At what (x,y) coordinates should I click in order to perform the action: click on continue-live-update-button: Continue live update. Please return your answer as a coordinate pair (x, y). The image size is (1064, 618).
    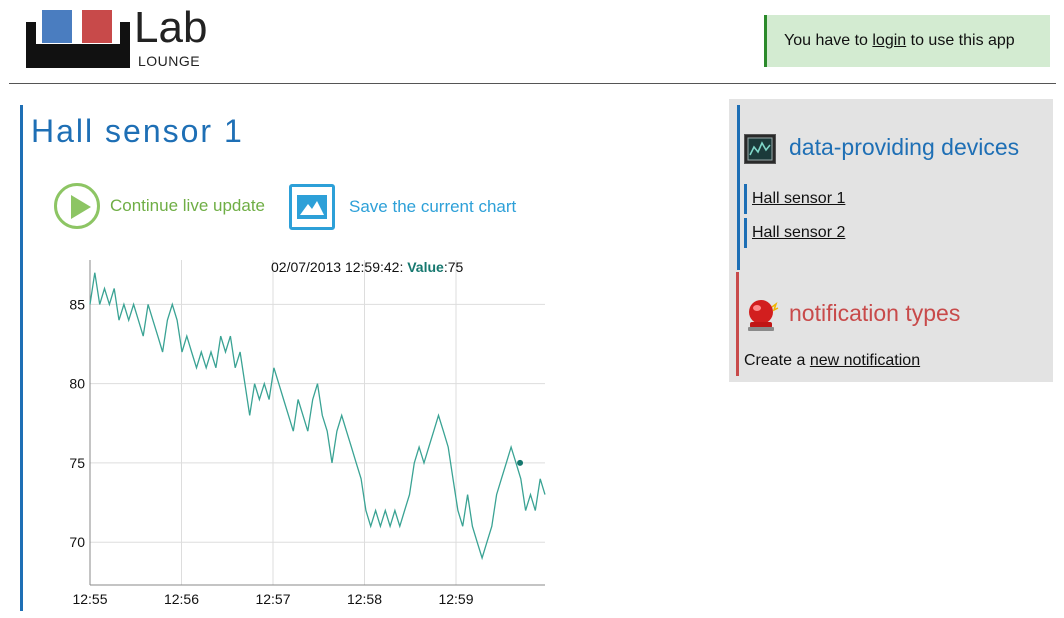
    Looking at the image, I should click on (159, 206).